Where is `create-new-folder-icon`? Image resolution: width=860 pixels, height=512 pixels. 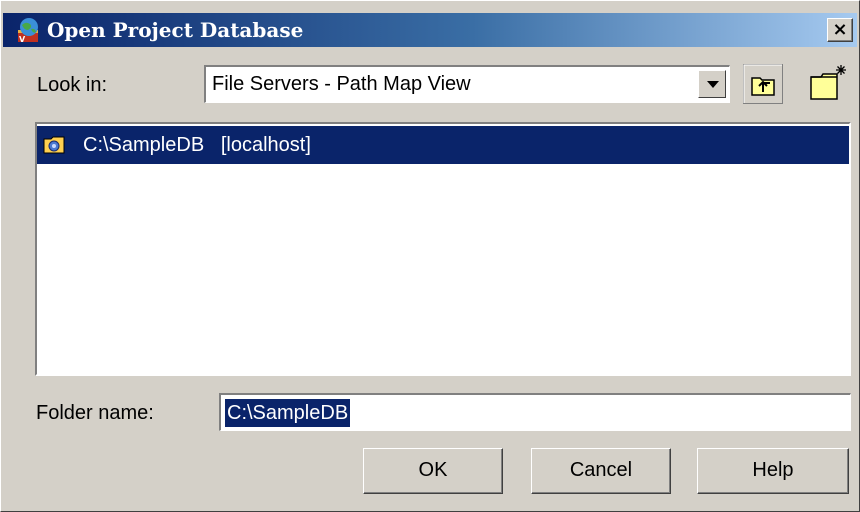 create-new-folder-icon is located at coordinates (828, 82).